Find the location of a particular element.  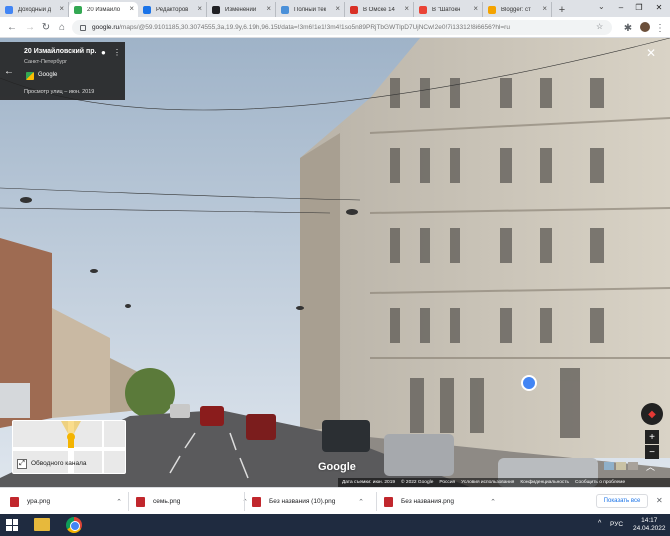

compass-icon: ◆ is located at coordinates (652, 414).